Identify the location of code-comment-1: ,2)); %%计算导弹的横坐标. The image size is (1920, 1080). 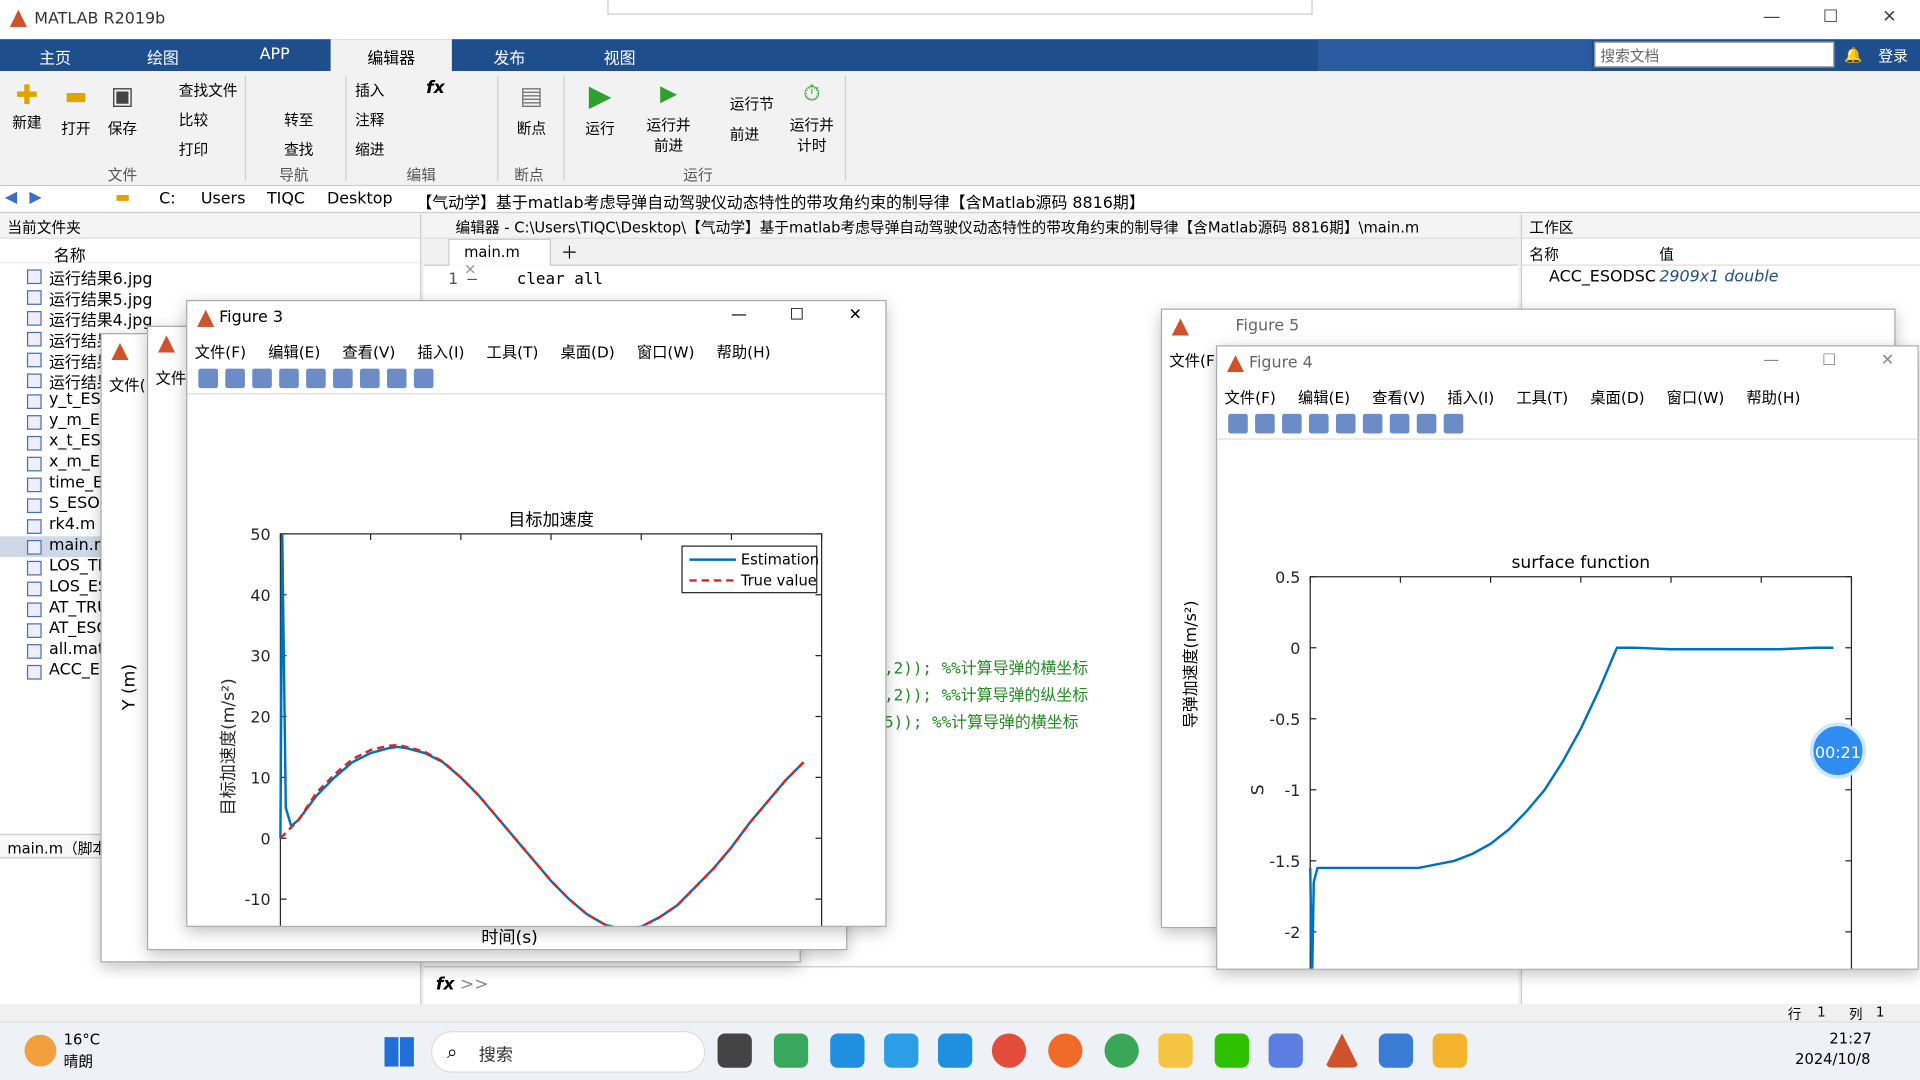
(986, 666).